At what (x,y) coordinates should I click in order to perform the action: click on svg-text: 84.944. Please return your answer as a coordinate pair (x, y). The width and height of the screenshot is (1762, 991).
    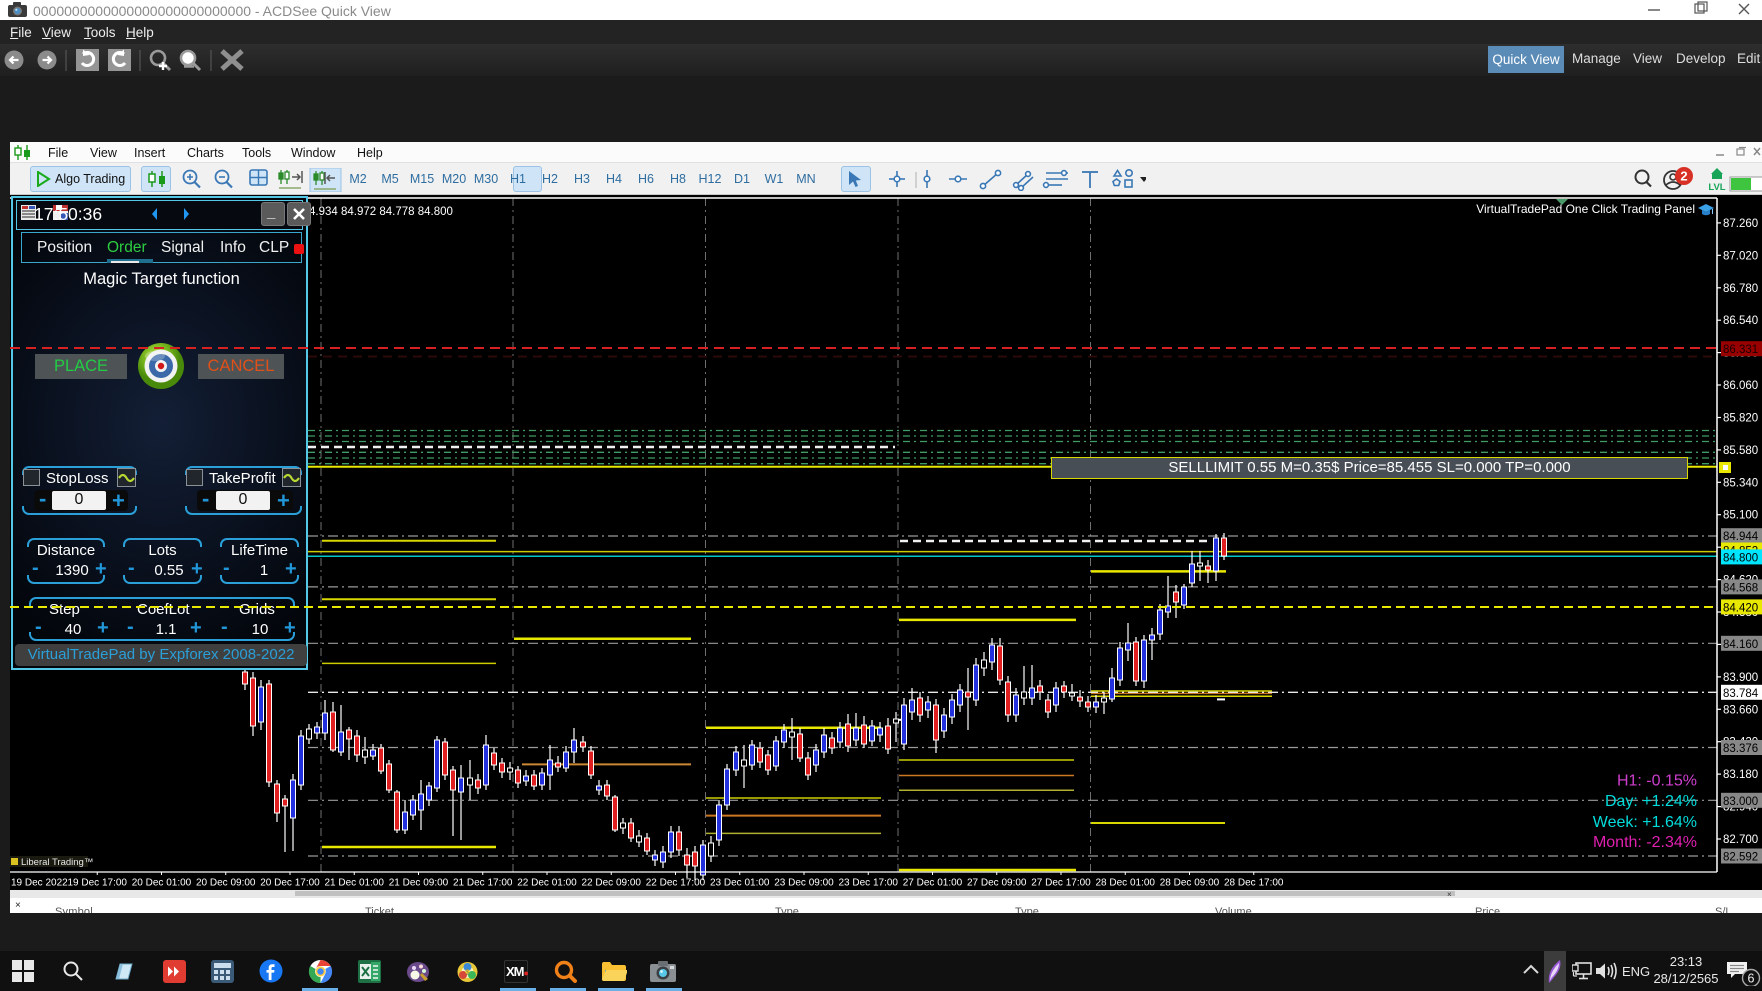
    Looking at the image, I should click on (1741, 537).